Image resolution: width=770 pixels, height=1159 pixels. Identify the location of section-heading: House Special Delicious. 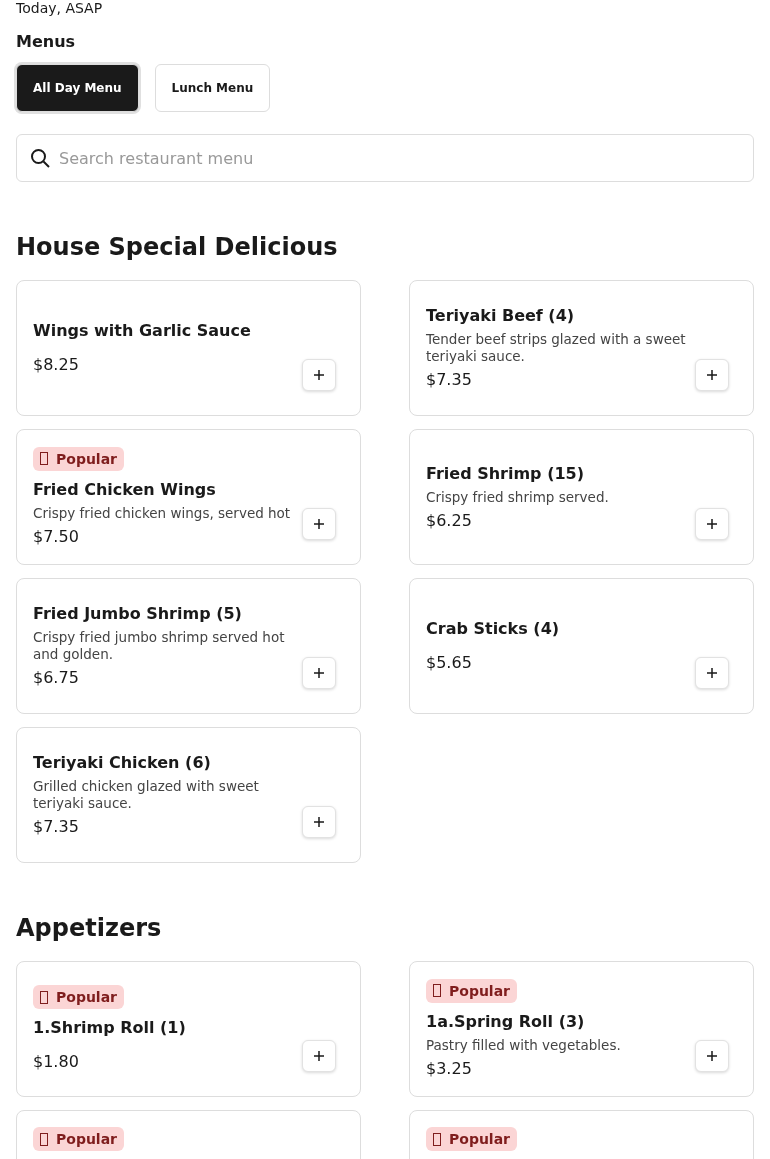
(177, 247).